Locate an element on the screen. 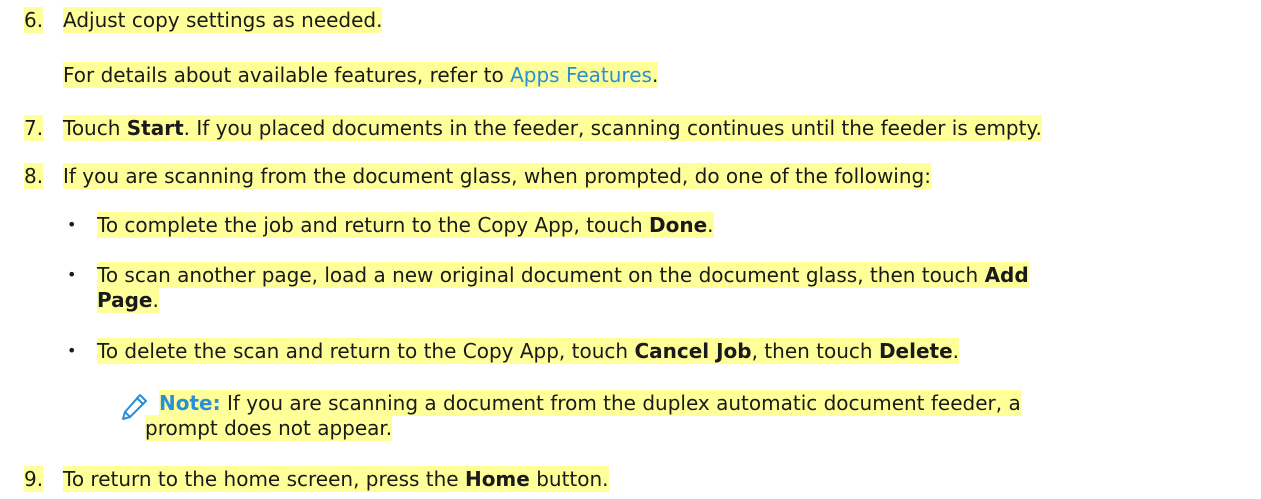  start-keyword: Start is located at coordinates (155, 128).